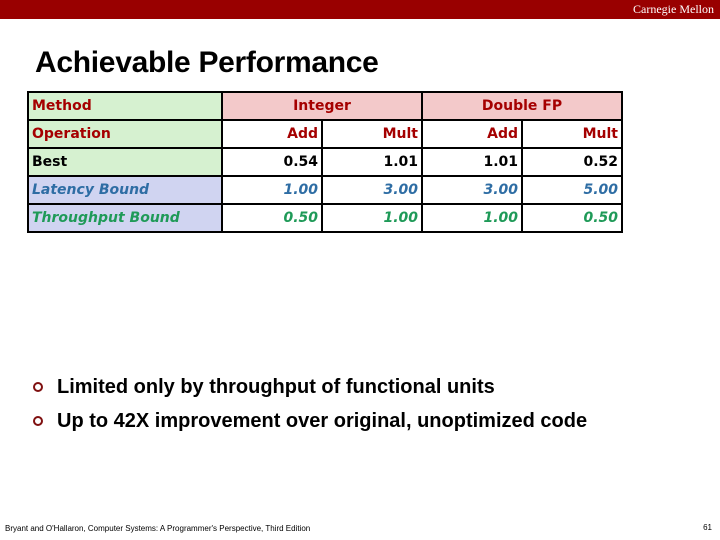 This screenshot has height=540, width=720. Describe the element at coordinates (360, 9) in the screenshot. I see `header-bar: Carnegie Mellon` at that location.